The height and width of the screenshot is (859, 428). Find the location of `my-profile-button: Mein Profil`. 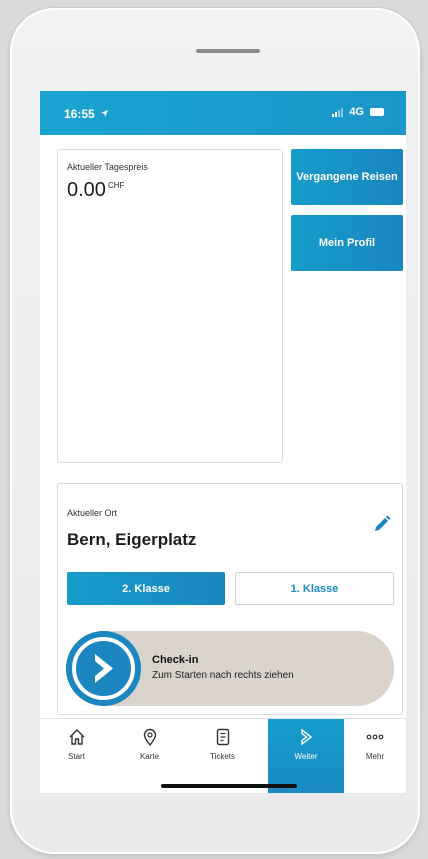

my-profile-button: Mein Profil is located at coordinates (347, 243).